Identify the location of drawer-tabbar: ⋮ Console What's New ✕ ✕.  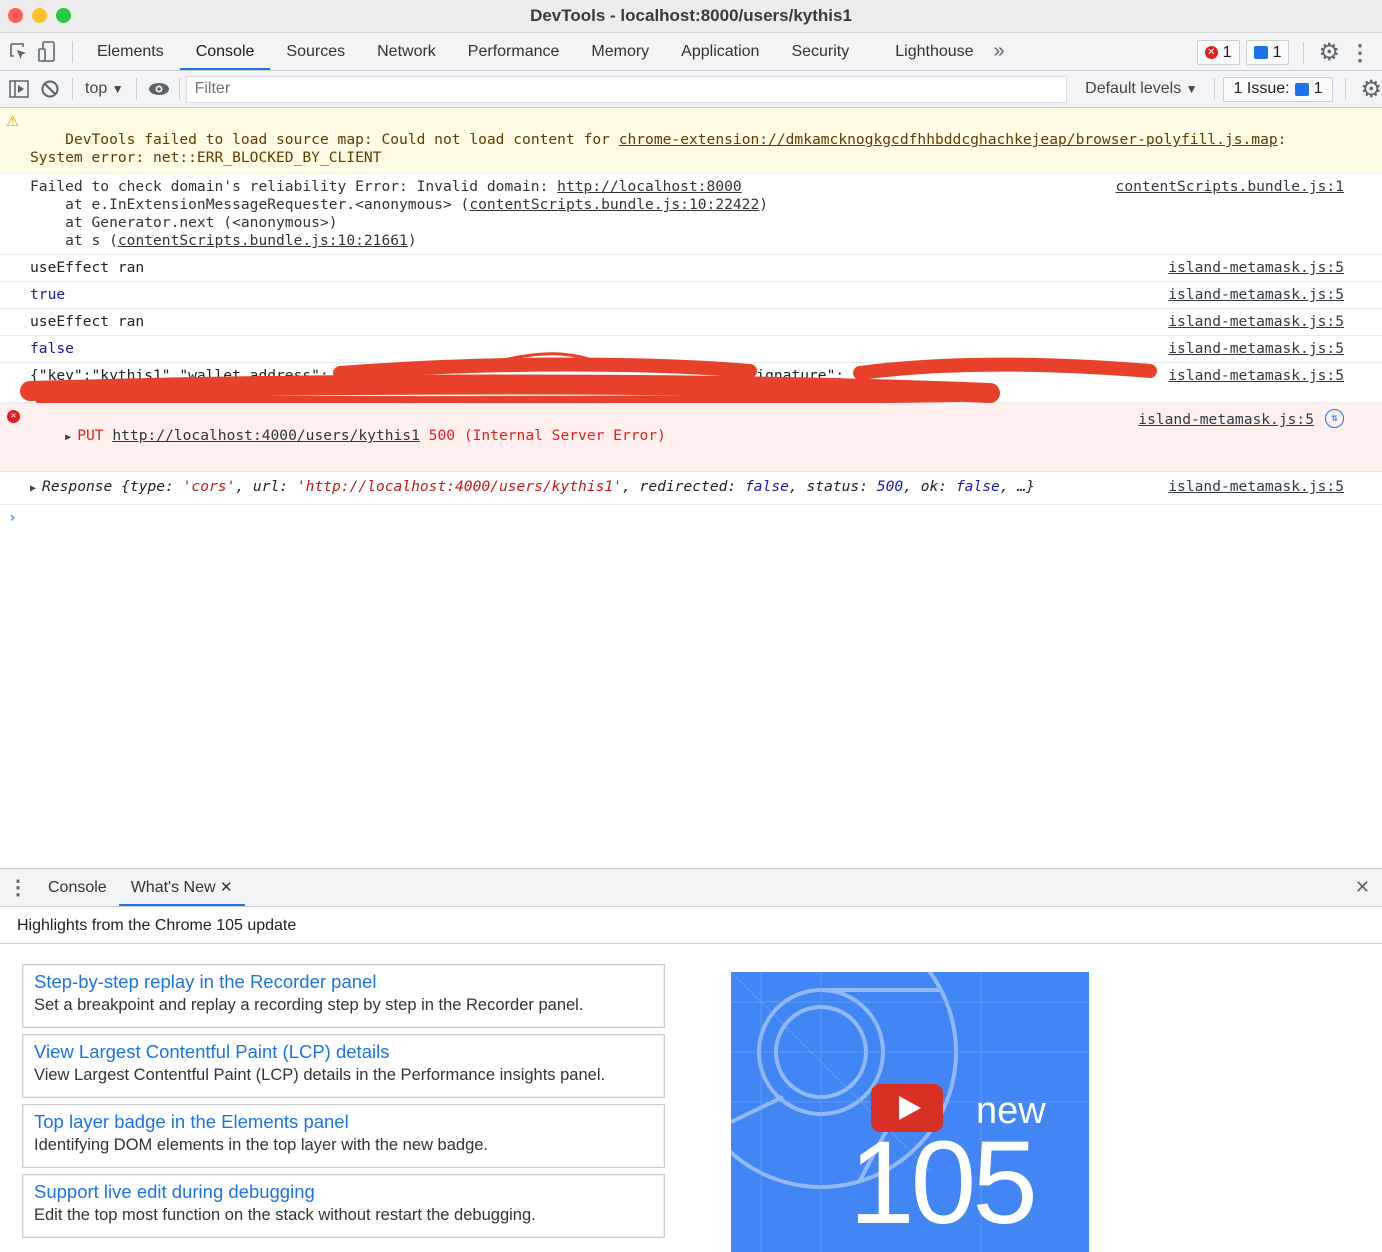
(691, 888).